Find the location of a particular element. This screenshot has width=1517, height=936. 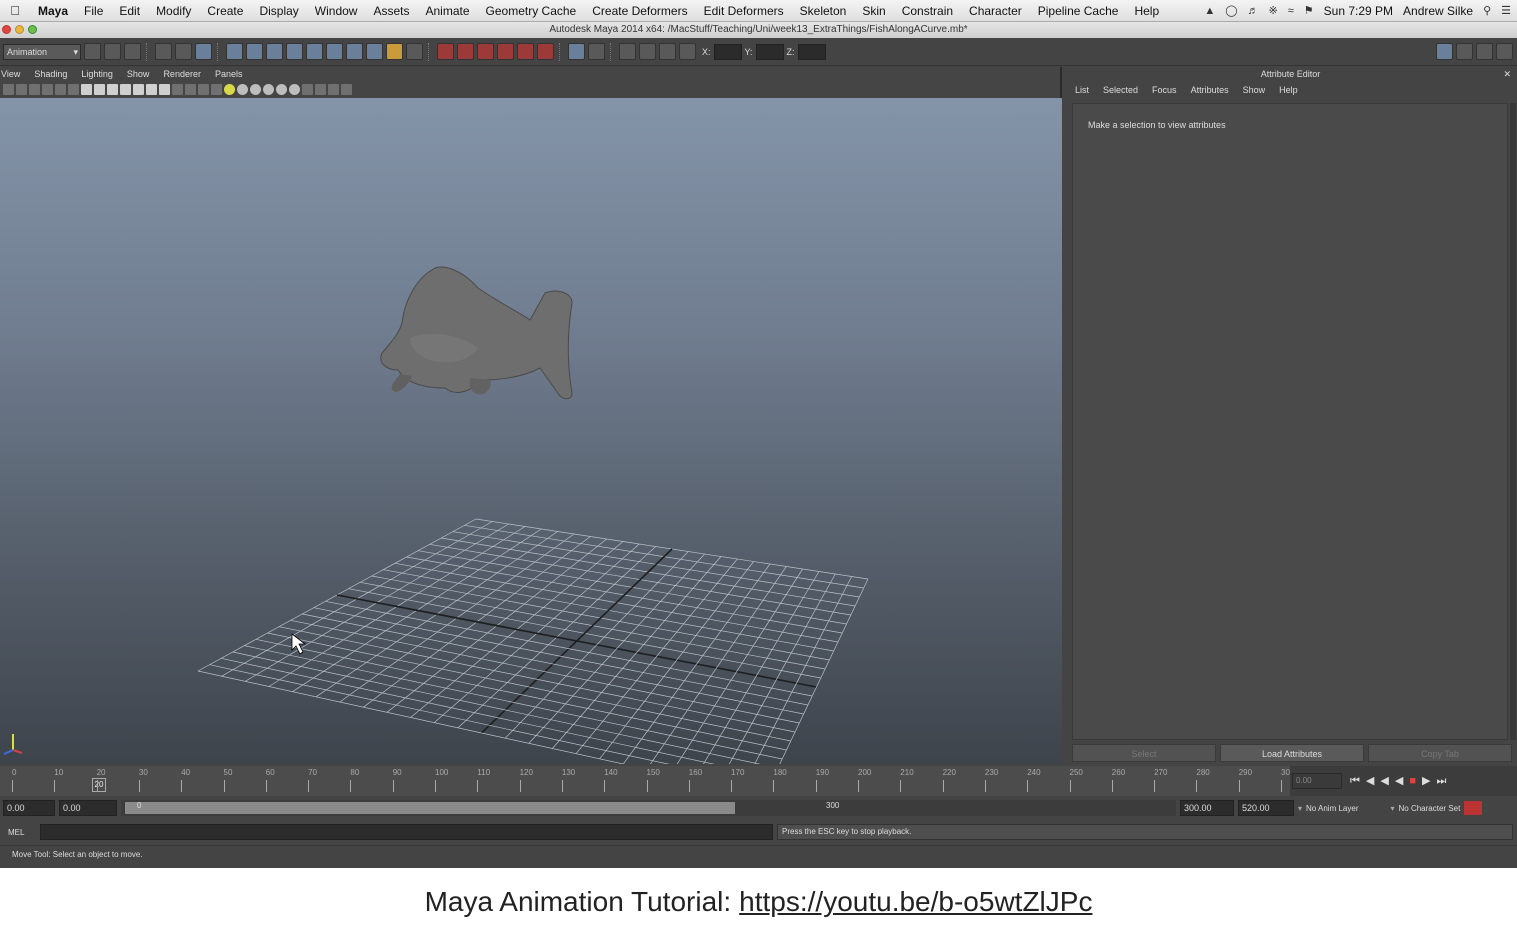

use-all-lights-icon is located at coordinates (229, 89).